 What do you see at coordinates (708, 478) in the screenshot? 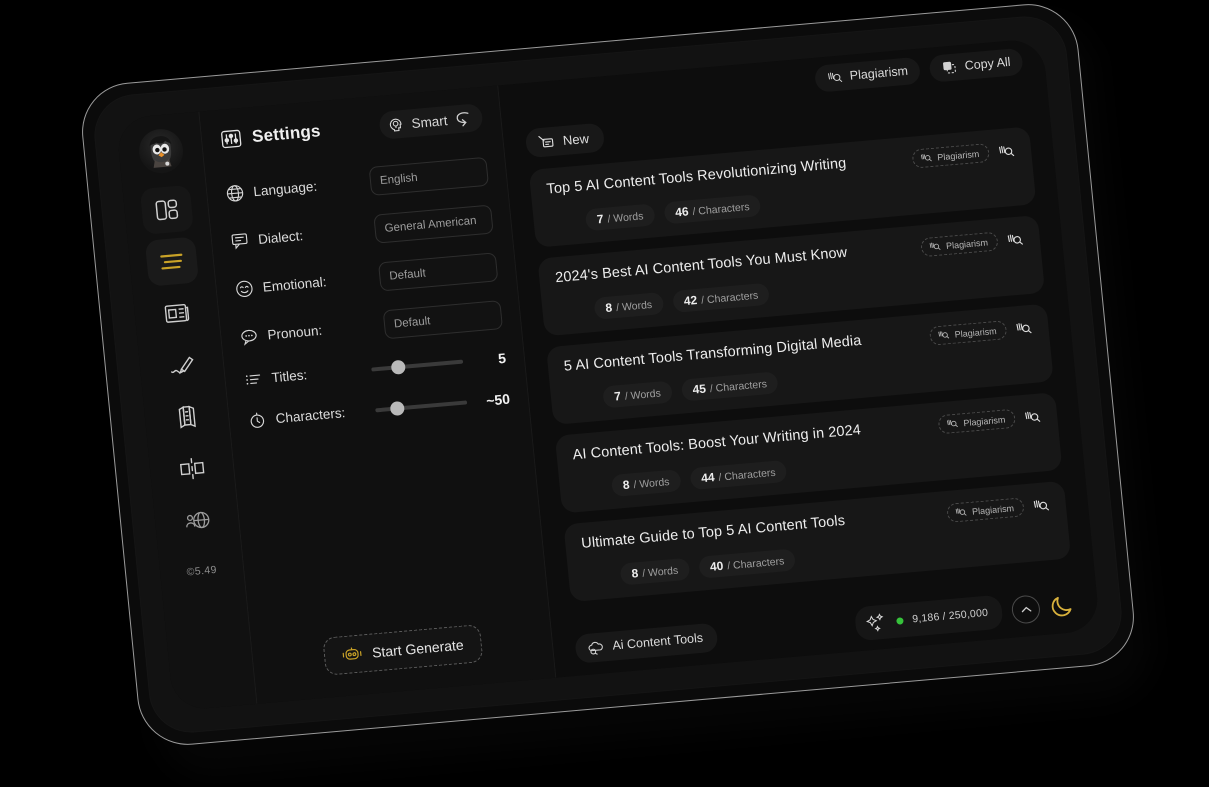
I see `characters-count: 44` at bounding box center [708, 478].